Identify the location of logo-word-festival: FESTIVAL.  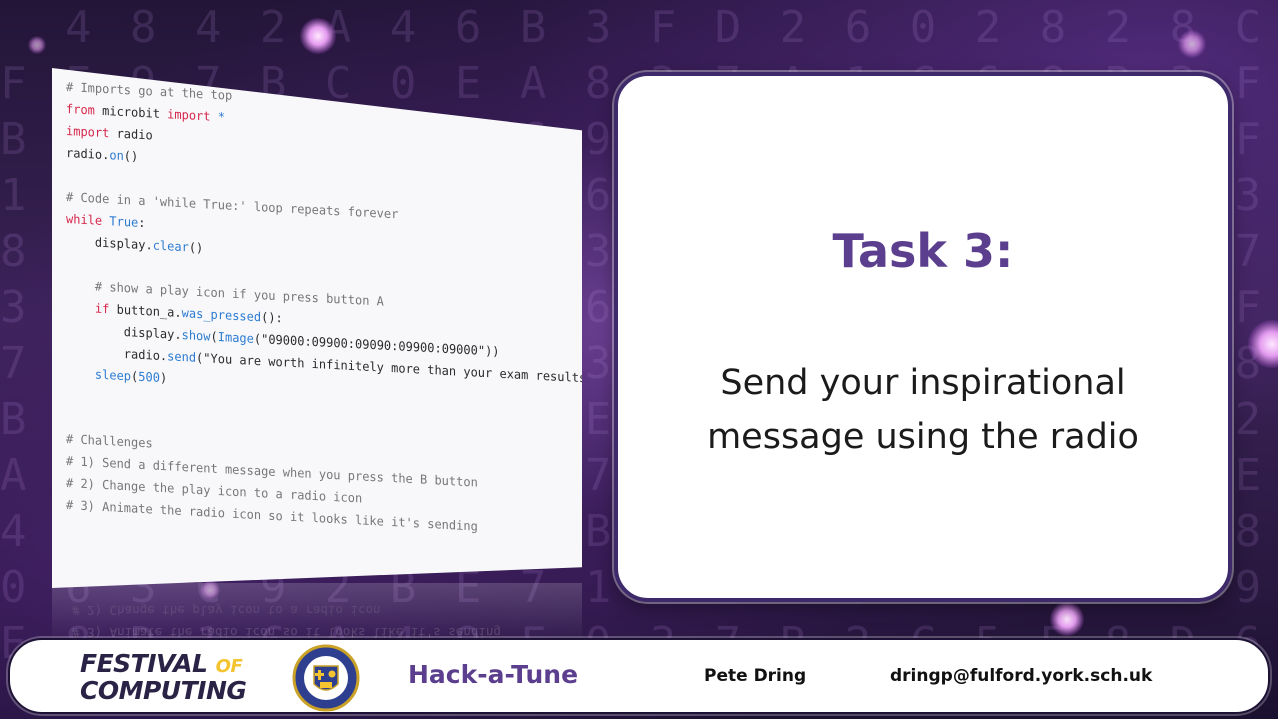
(144, 663).